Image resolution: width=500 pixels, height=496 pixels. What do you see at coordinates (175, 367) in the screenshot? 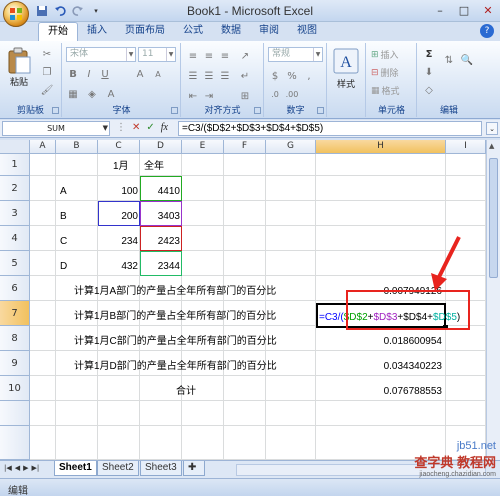
I see `cell-c9: 计算1月D部门的产量占全年所有部门的百分比` at bounding box center [175, 367].